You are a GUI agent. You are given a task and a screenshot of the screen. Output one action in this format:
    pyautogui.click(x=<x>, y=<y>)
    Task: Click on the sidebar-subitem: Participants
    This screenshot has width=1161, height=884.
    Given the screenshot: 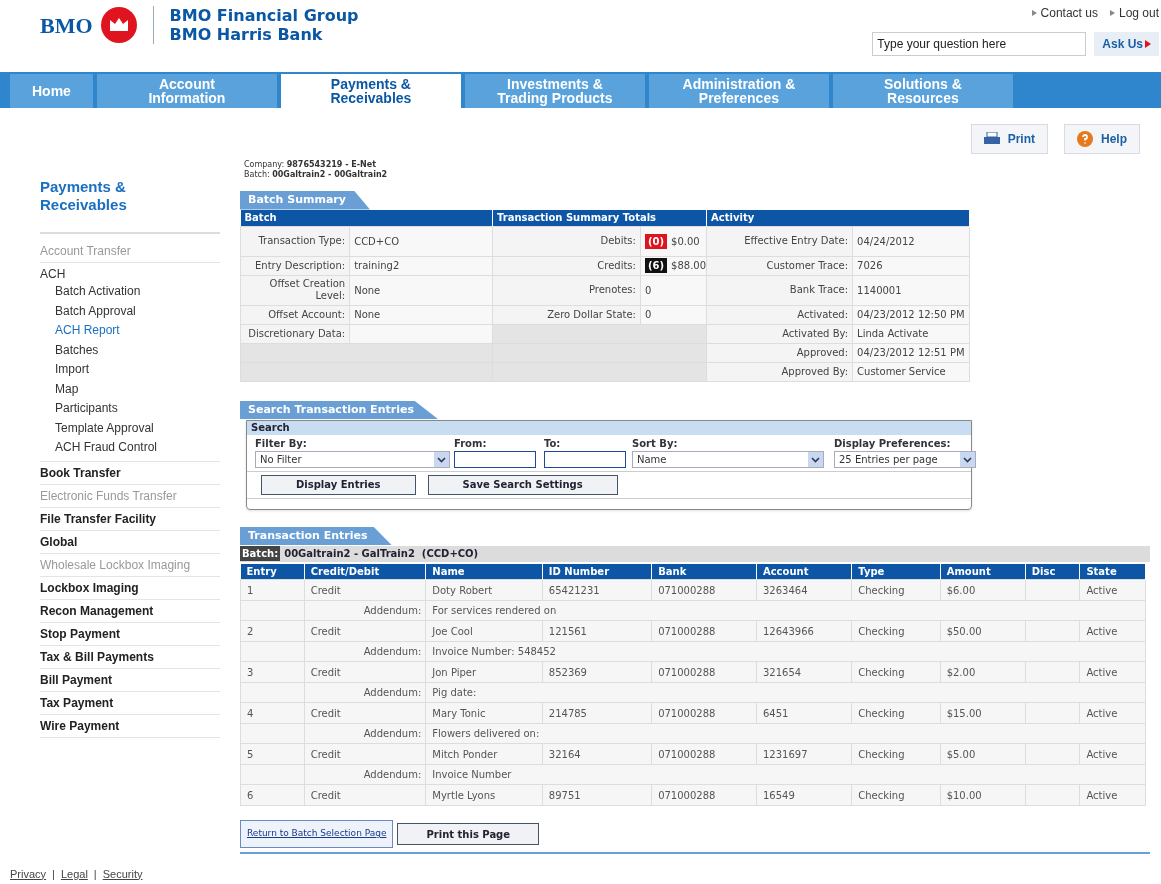 What is the action you would take?
    pyautogui.click(x=130, y=409)
    